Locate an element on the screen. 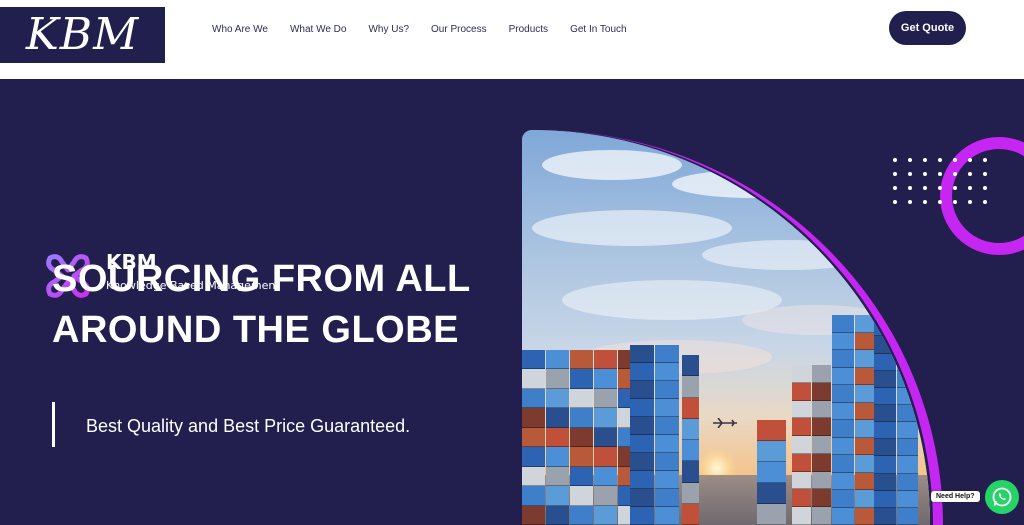 The height and width of the screenshot is (525, 1024). need-help-label: Need Help? is located at coordinates (955, 496).